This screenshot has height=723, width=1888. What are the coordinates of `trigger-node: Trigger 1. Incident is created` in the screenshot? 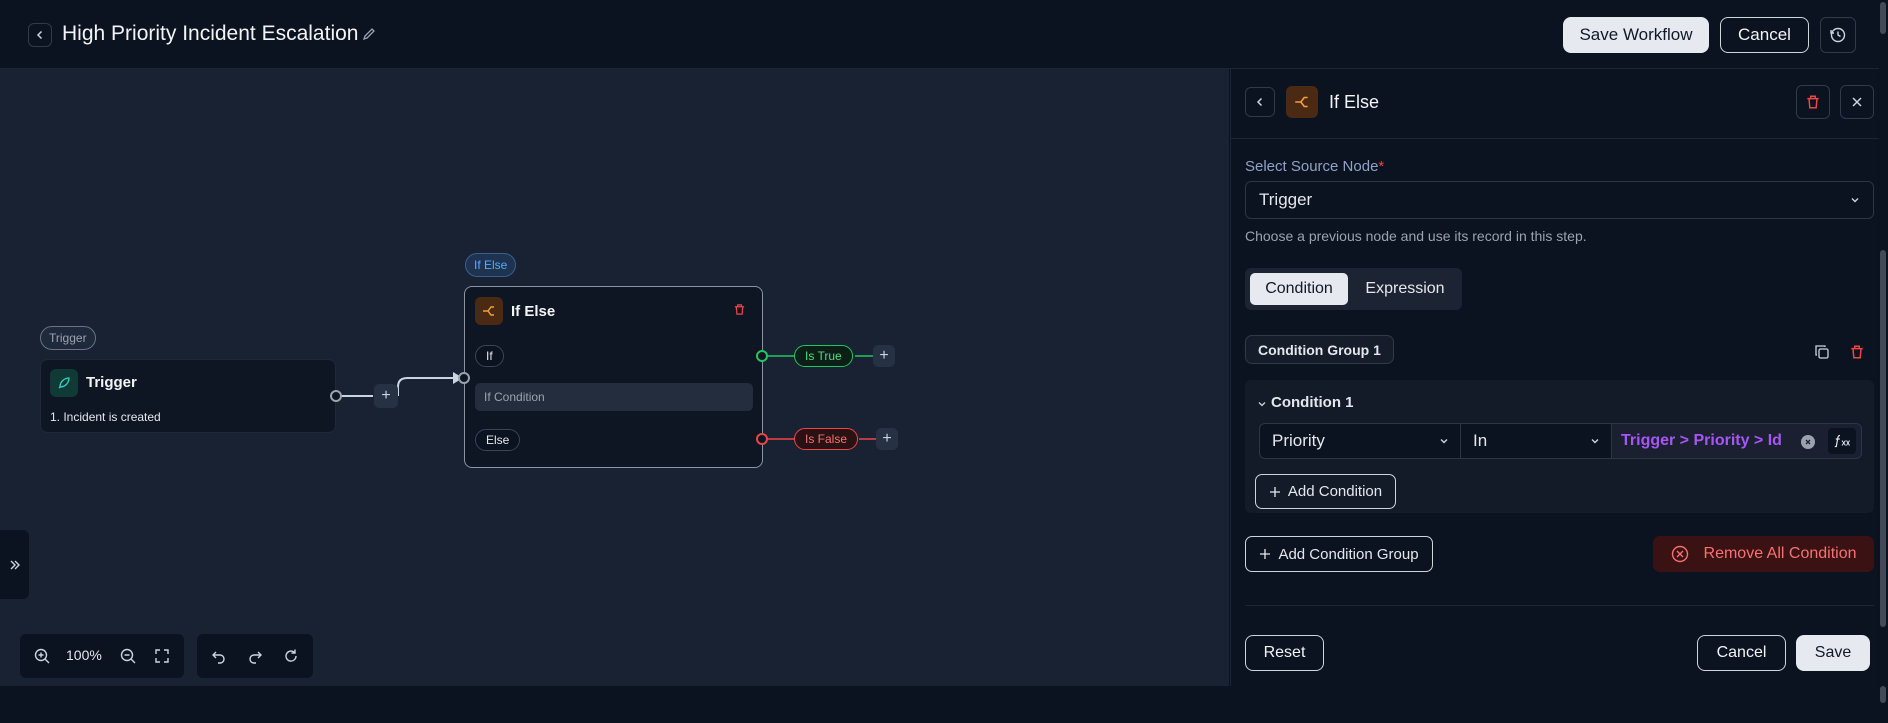 It's located at (188, 396).